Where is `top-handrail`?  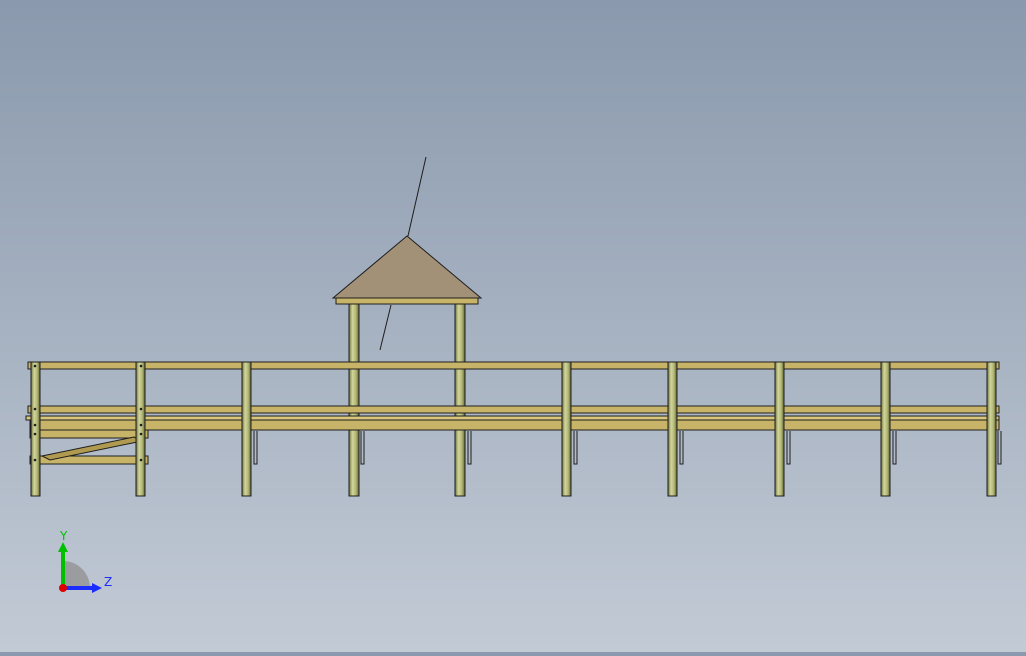
top-handrail is located at coordinates (513, 365).